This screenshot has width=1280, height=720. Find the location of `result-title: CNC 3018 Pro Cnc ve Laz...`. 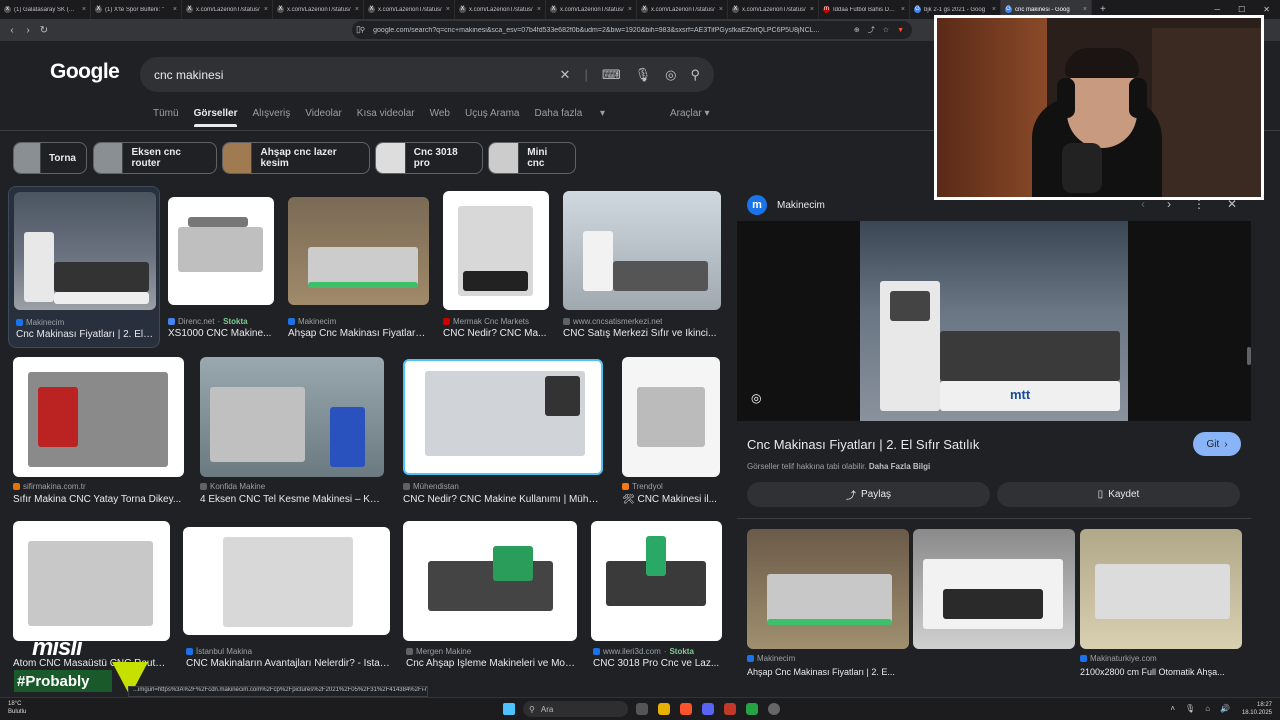

result-title: CNC 3018 Pro Cnc ve Laz... is located at coordinates (658, 663).